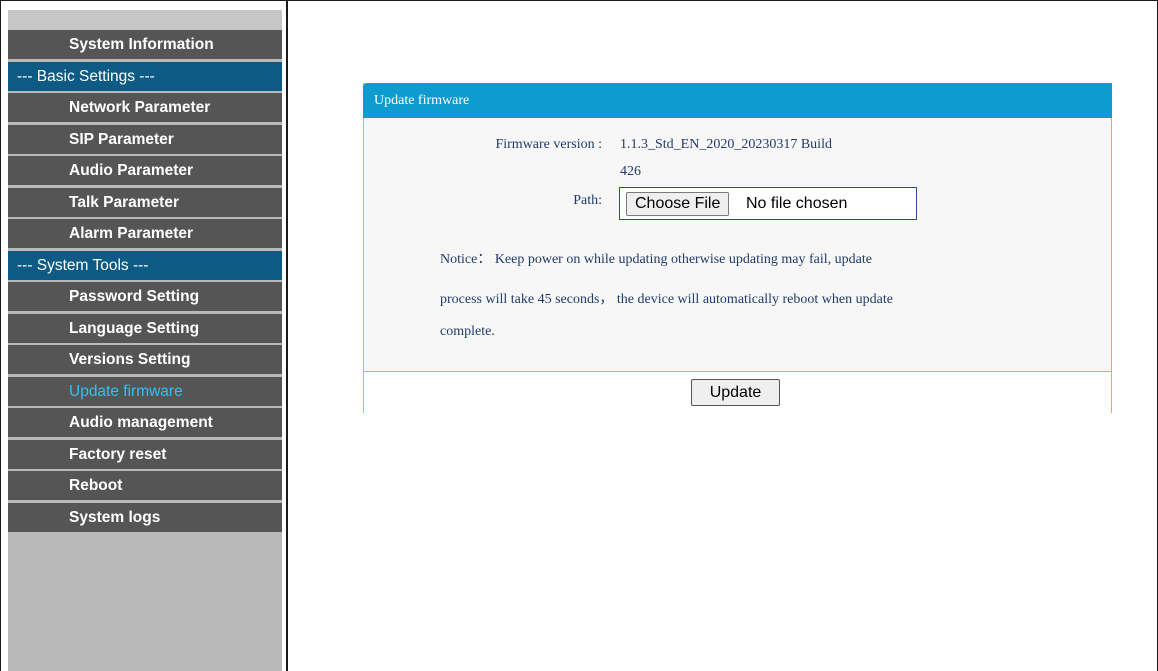 The image size is (1158, 671). What do you see at coordinates (145, 359) in the screenshot?
I see `sidebar-item-versions-setting: Versions Setting` at bounding box center [145, 359].